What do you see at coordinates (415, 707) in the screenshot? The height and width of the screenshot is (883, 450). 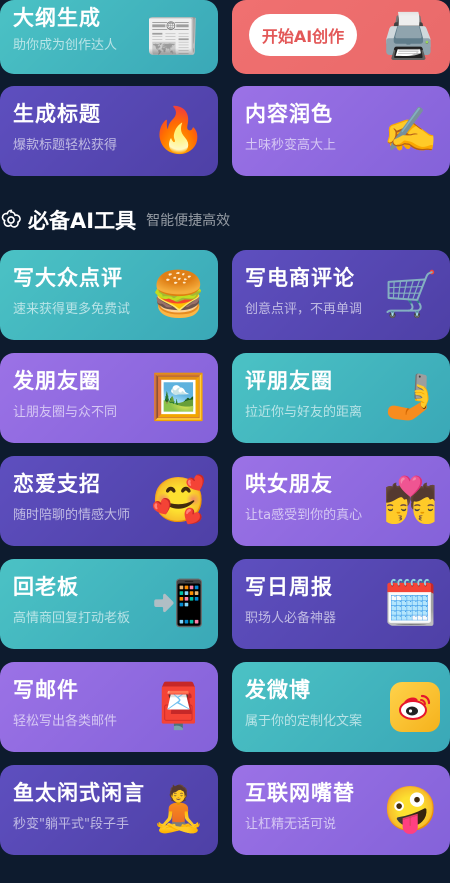 I see `weibo-icon` at bounding box center [415, 707].